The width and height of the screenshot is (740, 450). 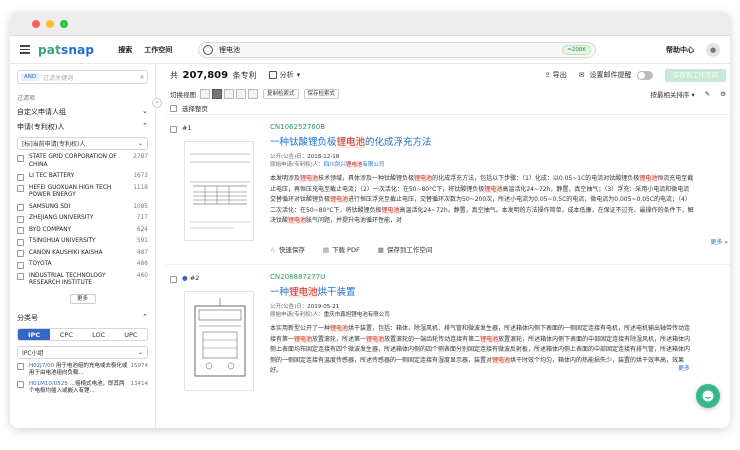 What do you see at coordinates (284, 75) in the screenshot?
I see `analysis-dropdown: 分析 ▾` at bounding box center [284, 75].